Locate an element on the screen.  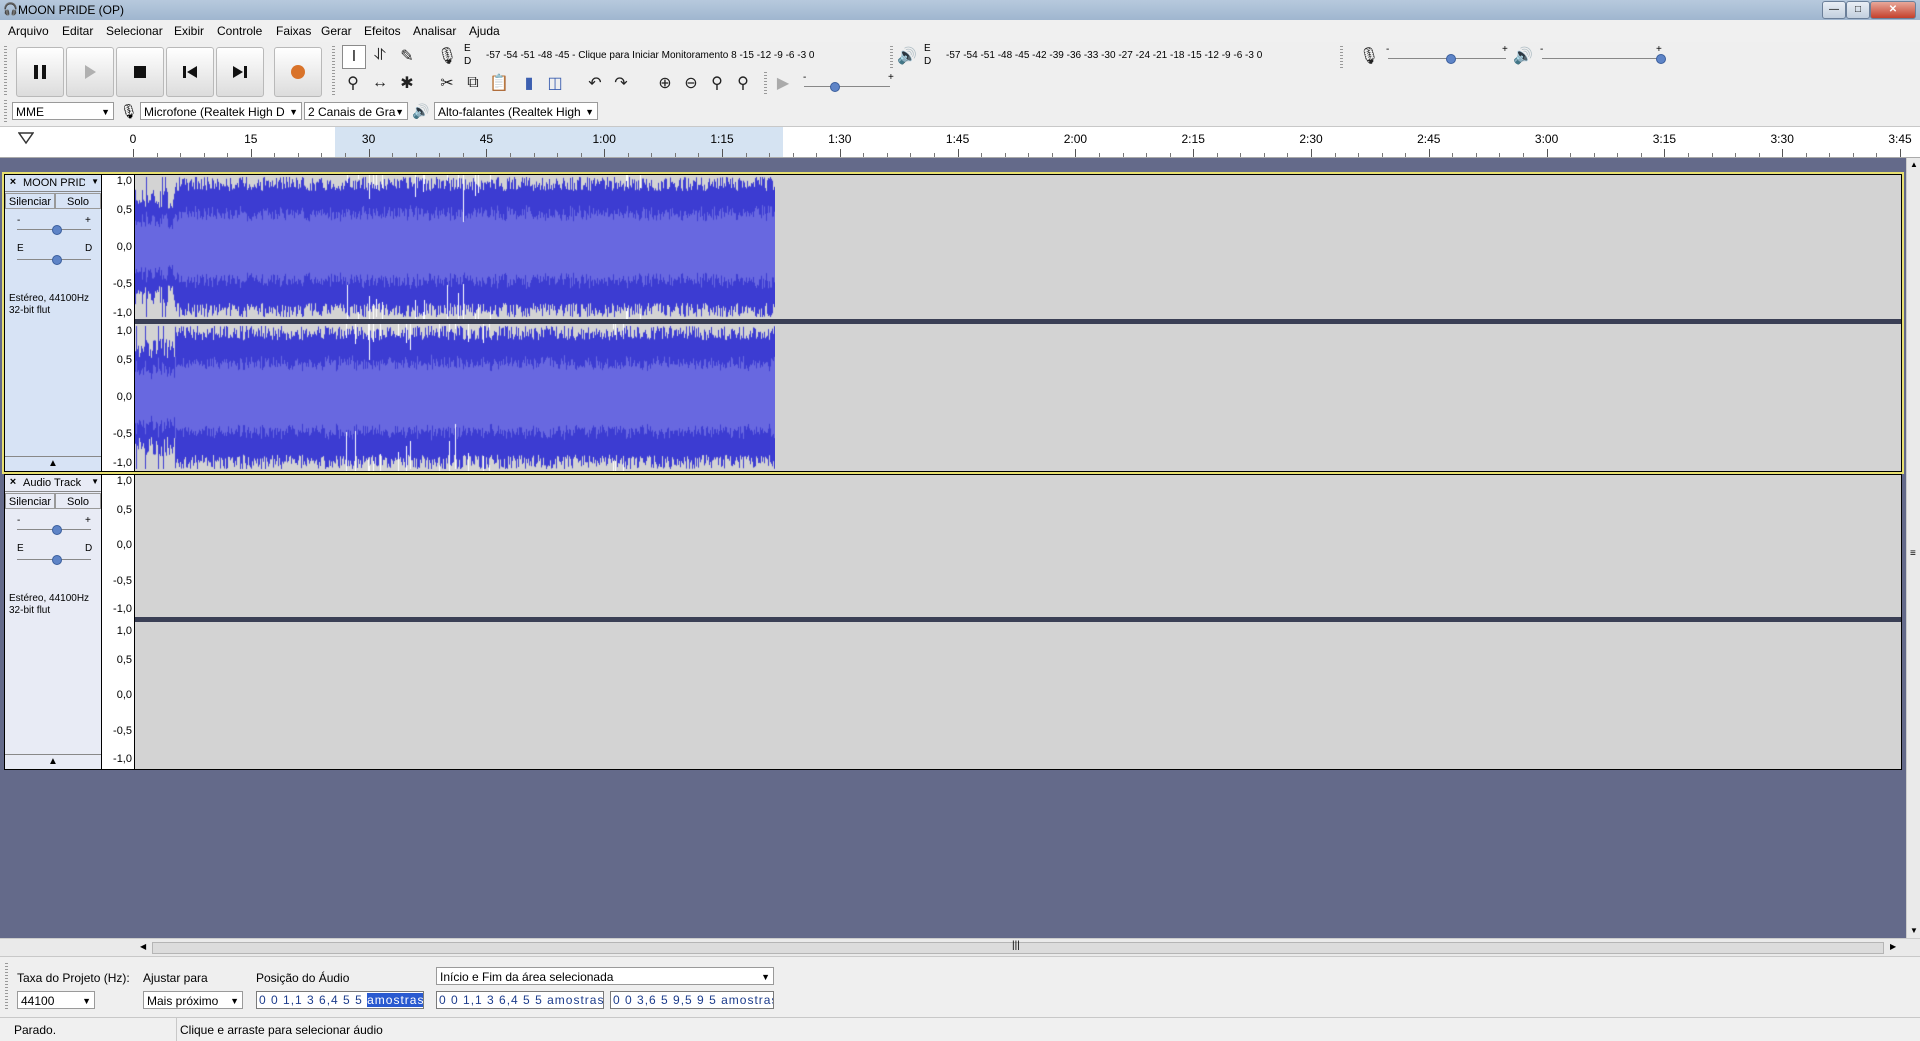
menu-editar: Editar is located at coordinates (77, 31).